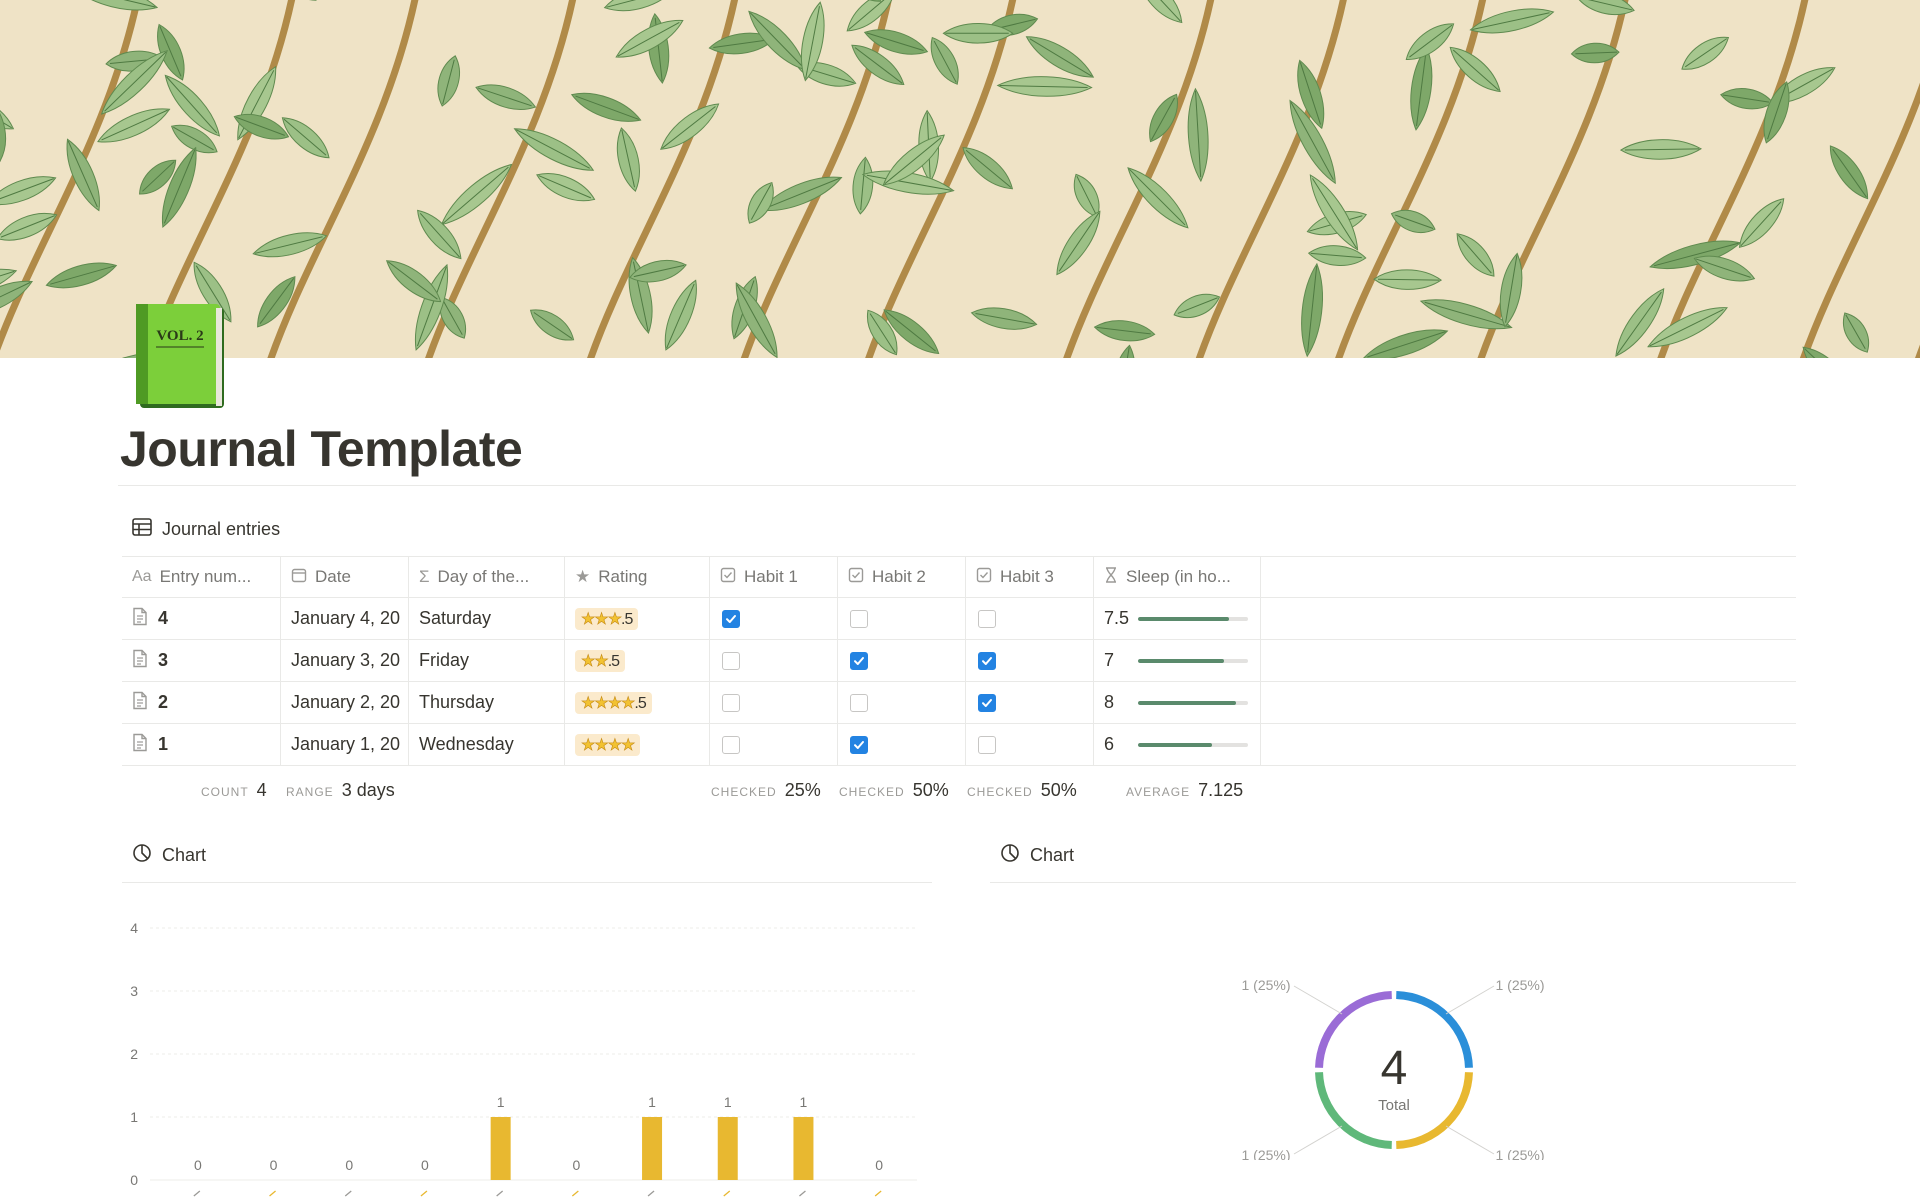 Image resolution: width=1920 pixels, height=1199 pixels. Describe the element at coordinates (163, 744) in the screenshot. I see `entry-number: 1` at that location.